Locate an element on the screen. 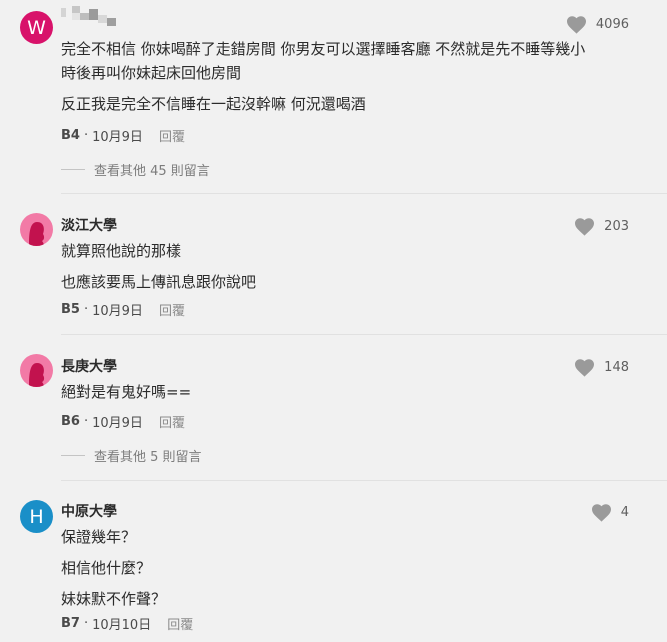 The image size is (667, 642). comment-meta: B7 · 10月10日 回覆 is located at coordinates (127, 623).